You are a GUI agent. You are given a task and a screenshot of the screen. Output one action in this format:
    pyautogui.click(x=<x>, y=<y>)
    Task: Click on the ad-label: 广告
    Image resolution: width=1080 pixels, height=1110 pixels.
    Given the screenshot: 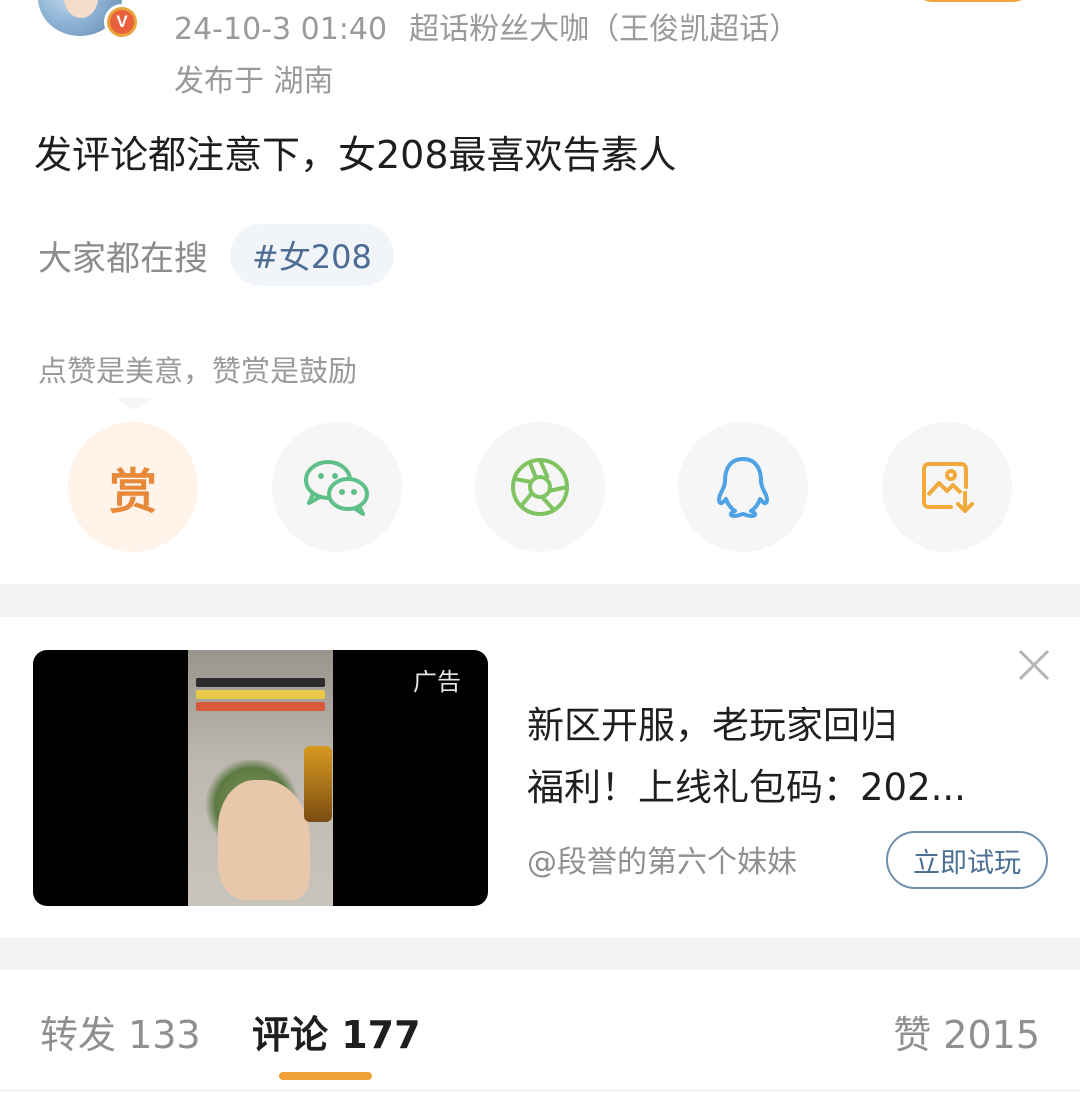 What is the action you would take?
    pyautogui.click(x=437, y=682)
    